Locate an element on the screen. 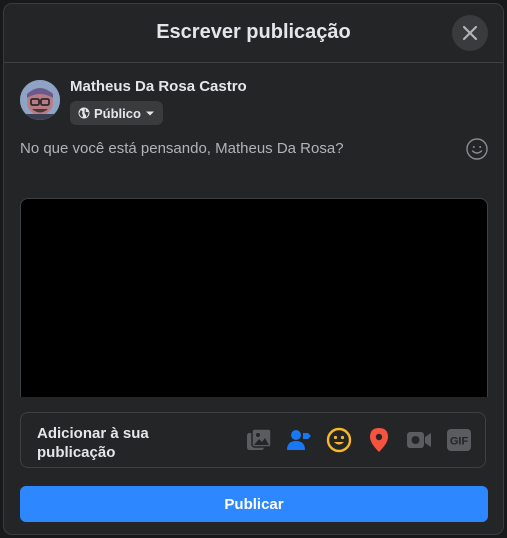 The image size is (507, 538). globe-icon is located at coordinates (84, 113).